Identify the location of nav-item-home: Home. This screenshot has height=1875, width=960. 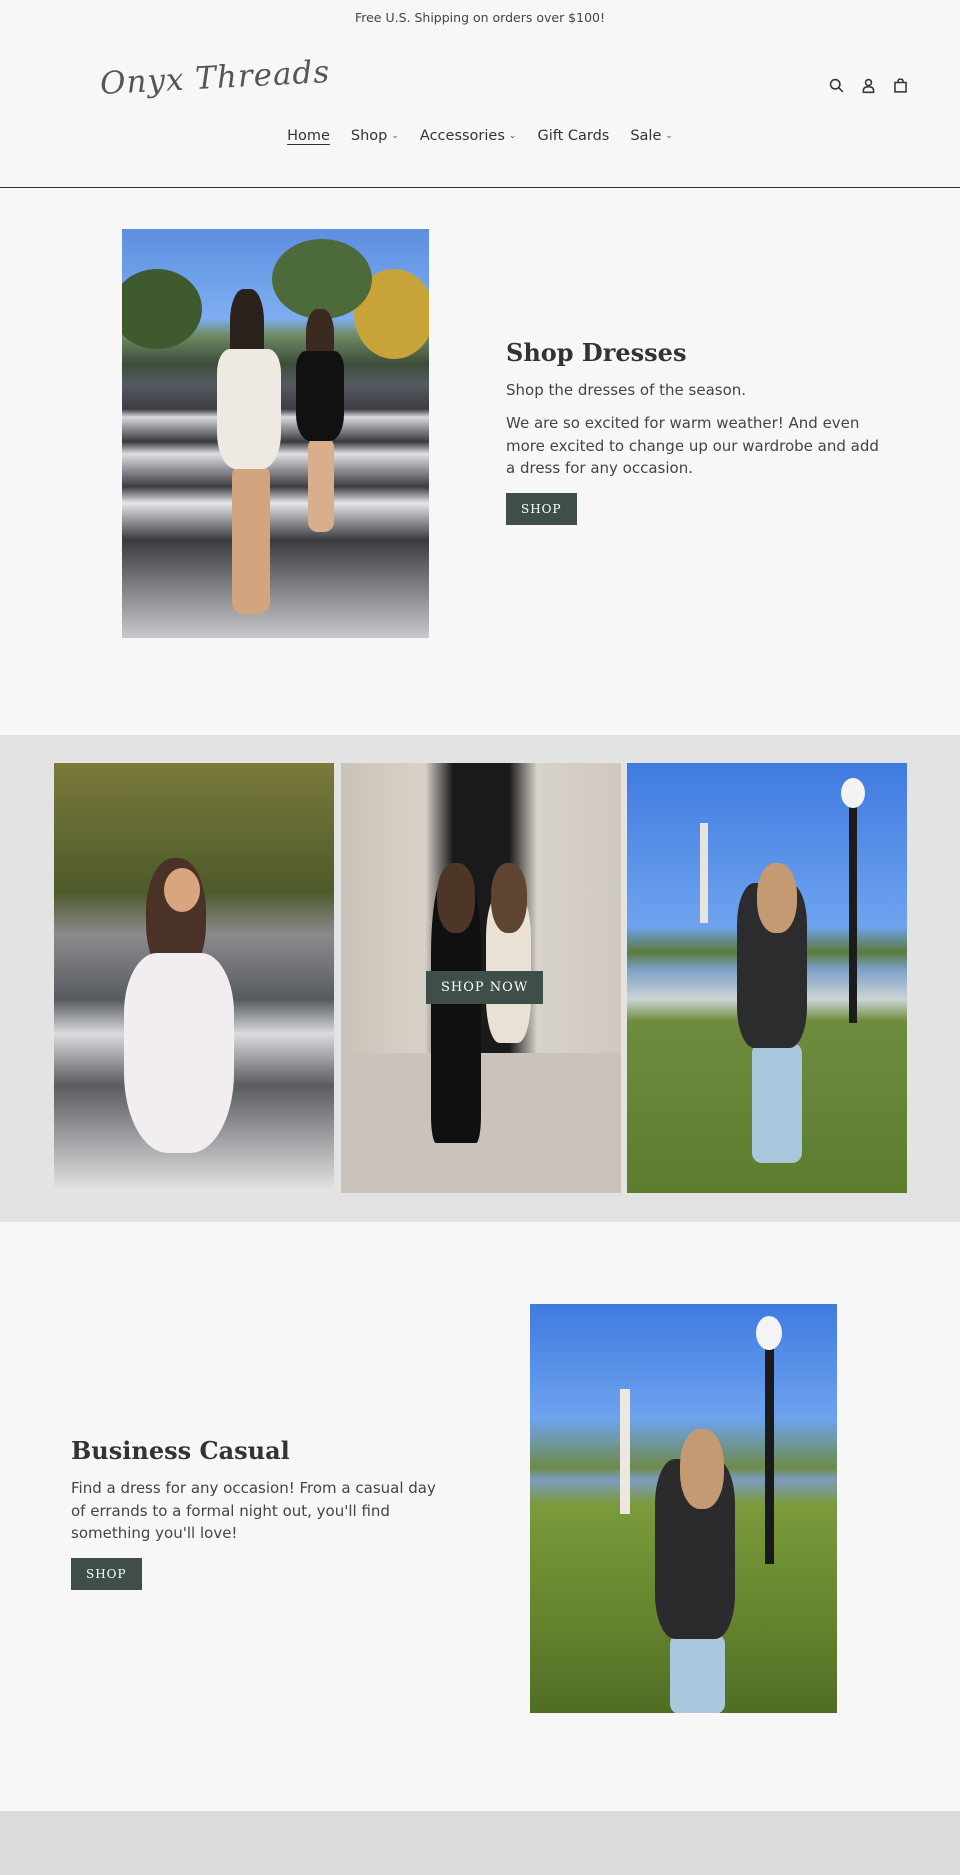
(308, 136).